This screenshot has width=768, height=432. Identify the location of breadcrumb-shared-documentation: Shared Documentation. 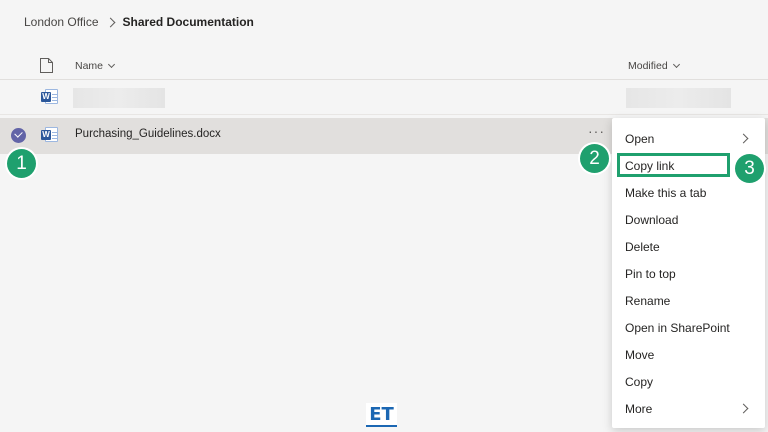
(188, 22).